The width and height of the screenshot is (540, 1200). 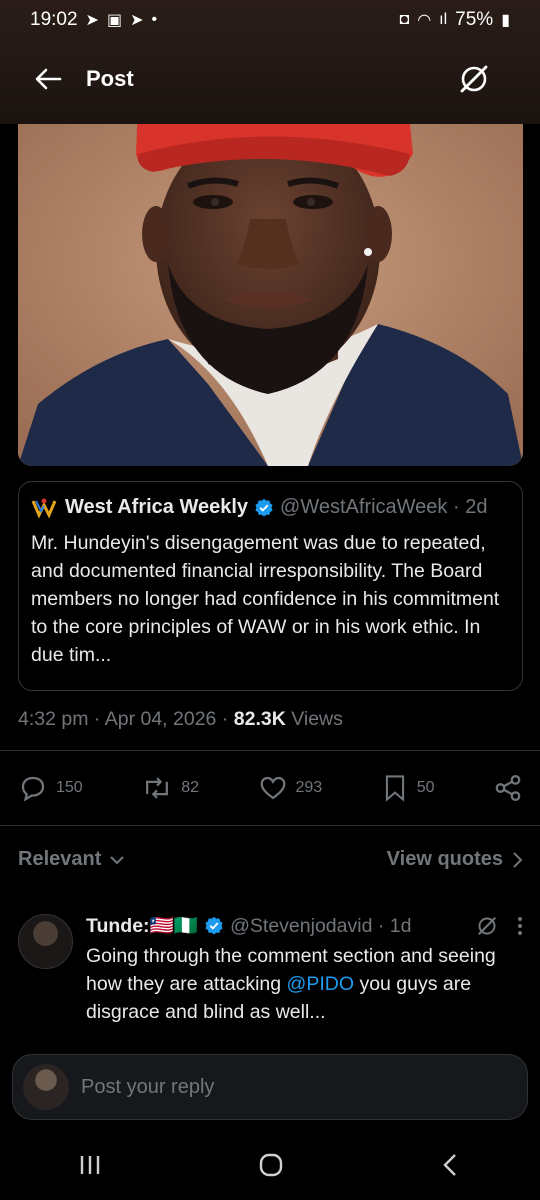 I want to click on share-button, so click(x=508, y=788).